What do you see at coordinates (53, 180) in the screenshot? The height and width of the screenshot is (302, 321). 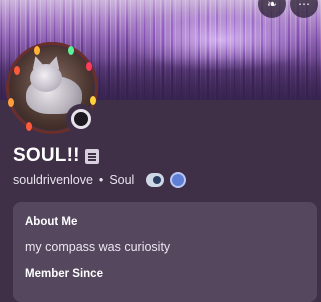 I see `username: souldrivenlove` at bounding box center [53, 180].